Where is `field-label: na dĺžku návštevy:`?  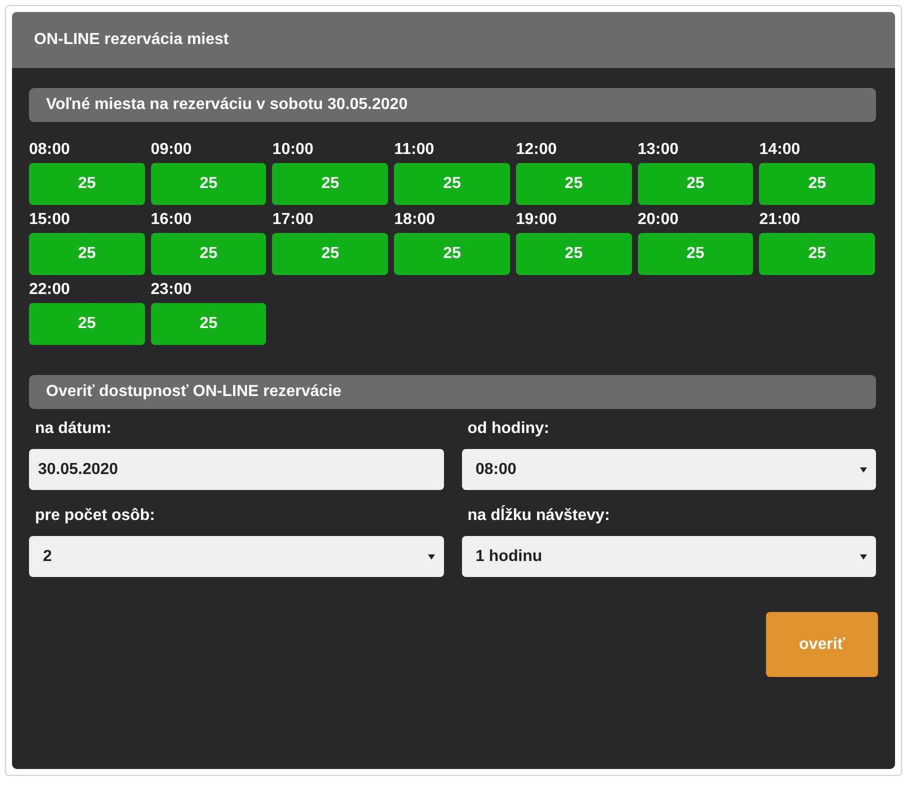
field-label: na dĺžku návštevy: is located at coordinates (539, 516).